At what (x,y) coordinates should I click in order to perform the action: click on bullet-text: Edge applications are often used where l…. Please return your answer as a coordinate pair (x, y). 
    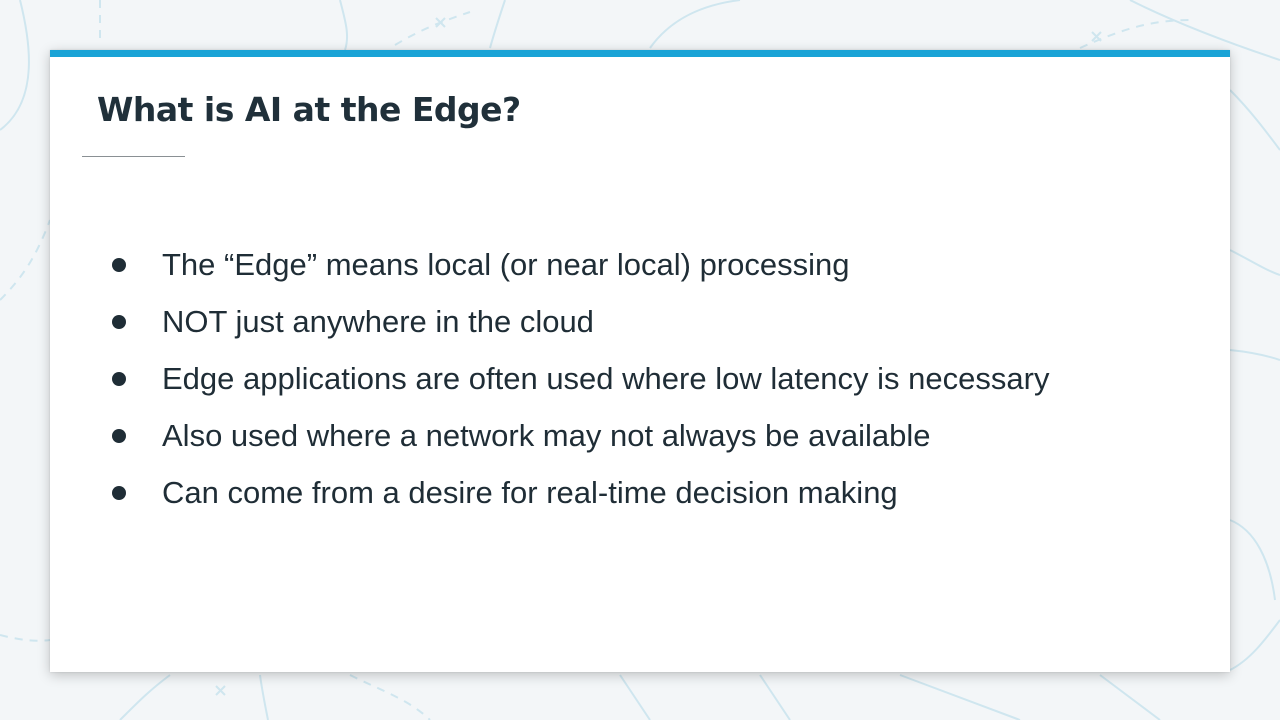
    Looking at the image, I should click on (606, 378).